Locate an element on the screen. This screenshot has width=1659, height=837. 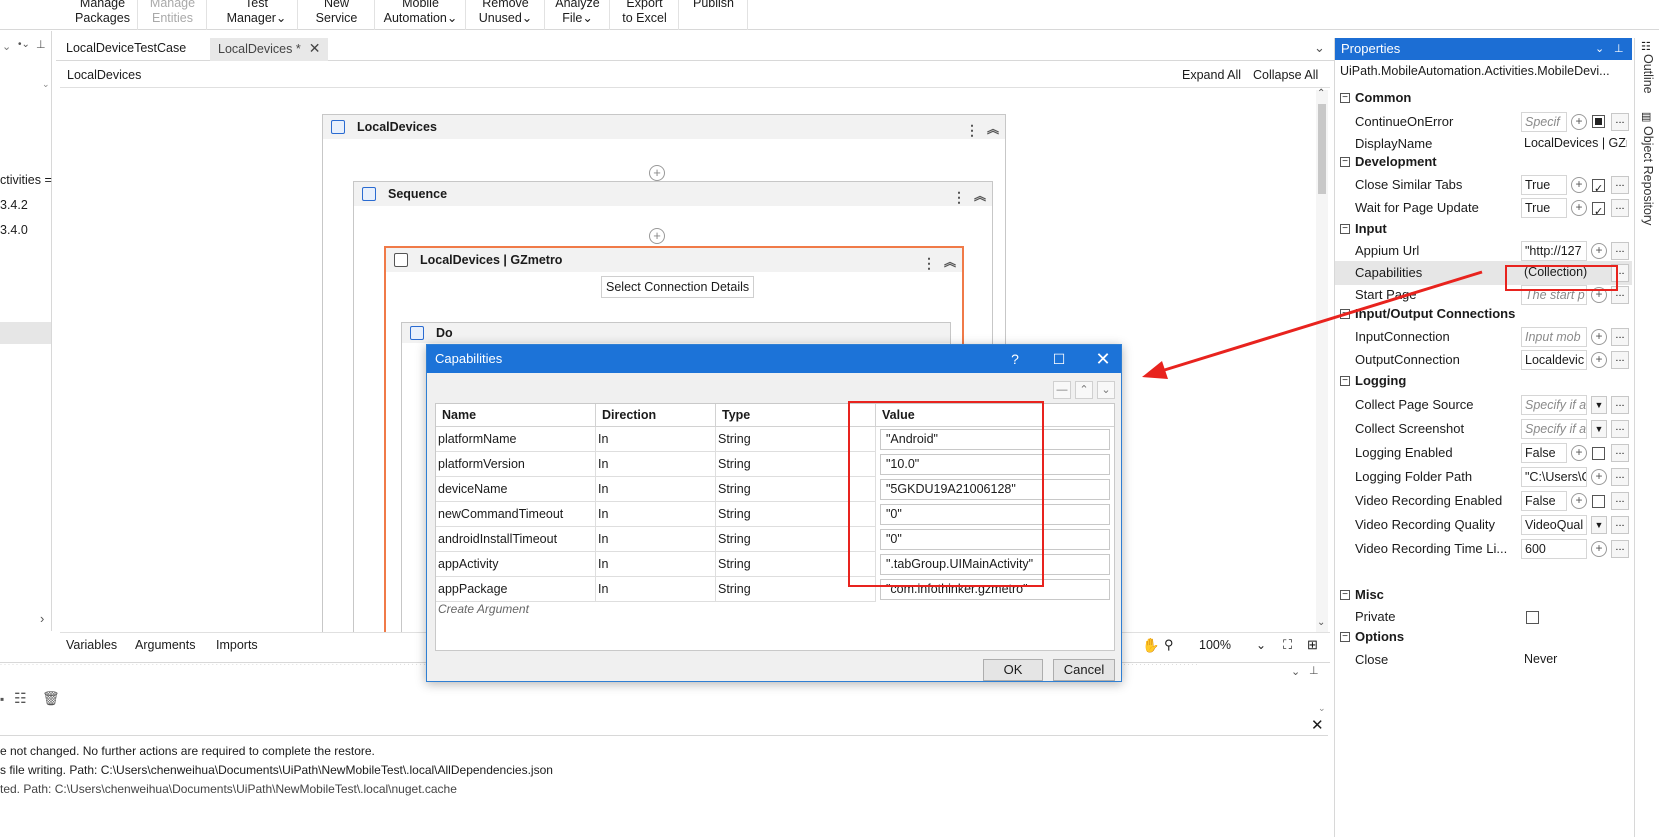
manage-entities-button: Manage Entities is located at coordinates (173, 15).